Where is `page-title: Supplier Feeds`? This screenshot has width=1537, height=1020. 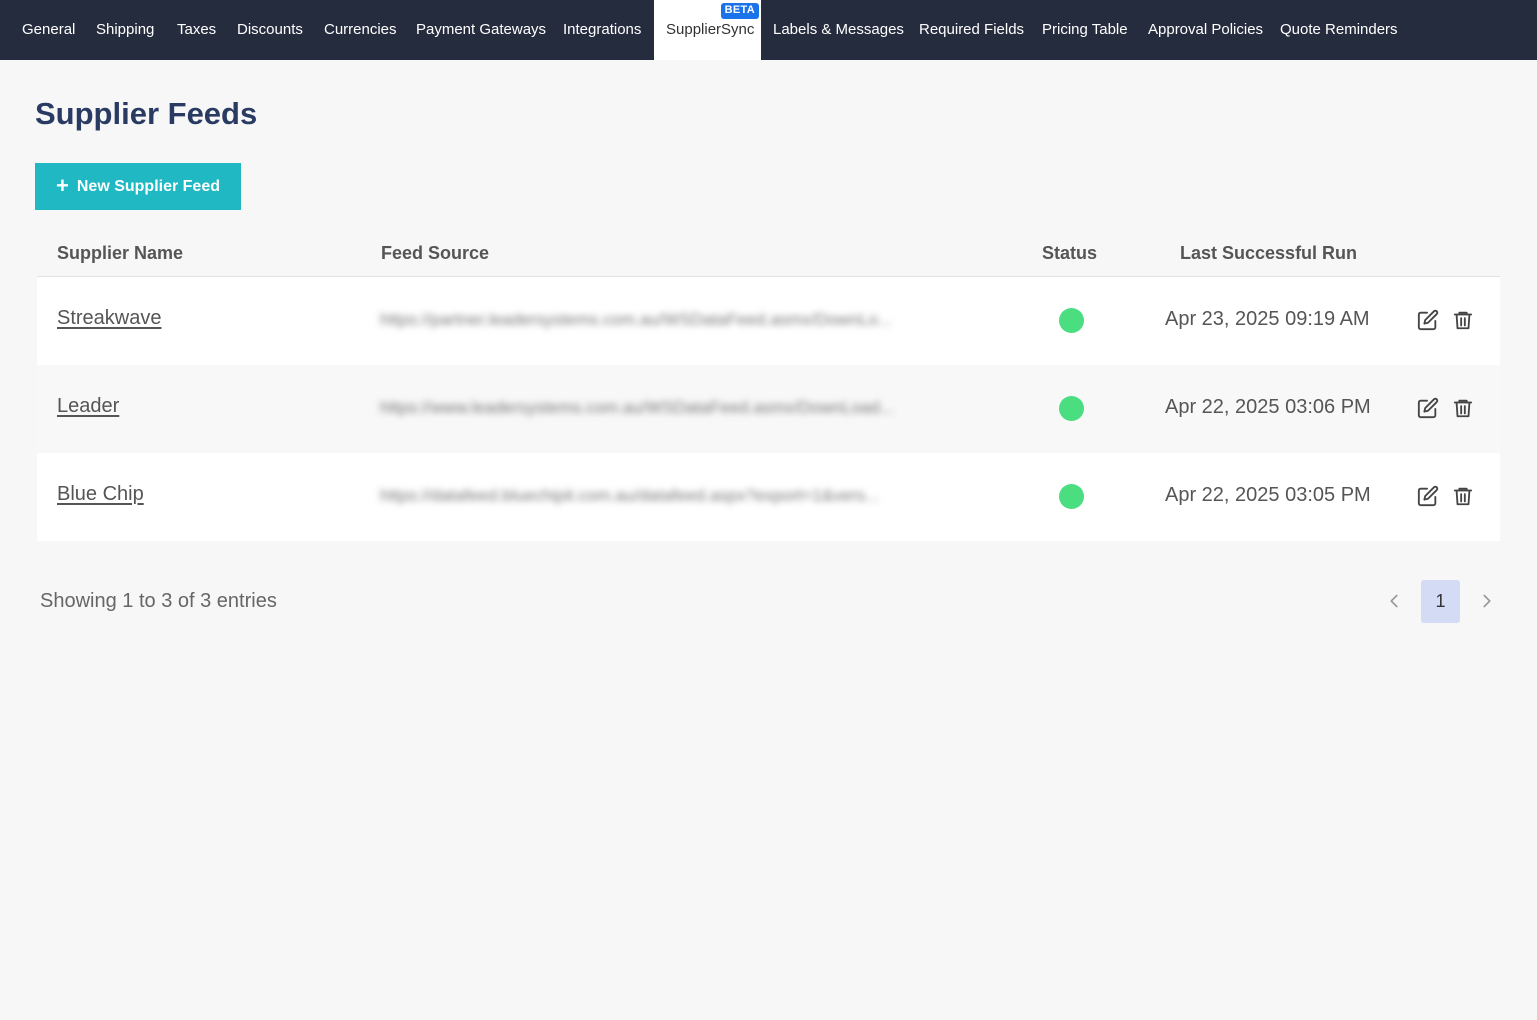 page-title: Supplier Feeds is located at coordinates (146, 113).